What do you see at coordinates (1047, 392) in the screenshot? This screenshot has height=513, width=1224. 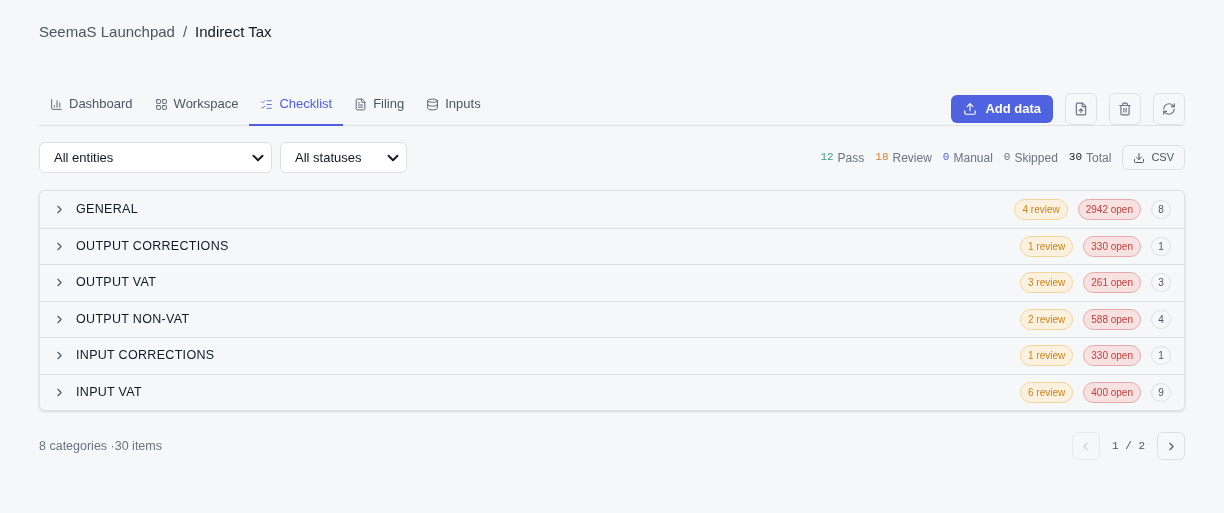 I see `review-badge: 6 review` at bounding box center [1047, 392].